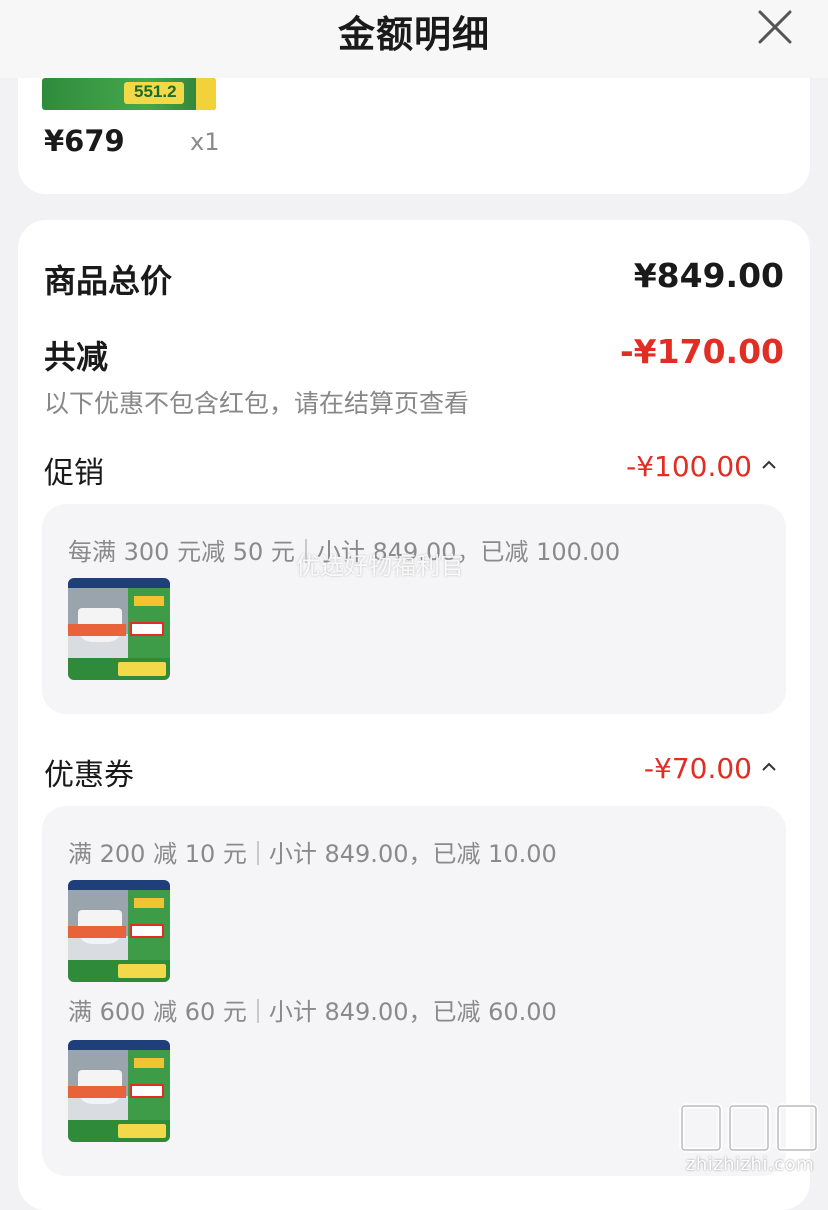 This screenshot has width=828, height=1210. I want to click on product-quantity: x1, so click(205, 142).